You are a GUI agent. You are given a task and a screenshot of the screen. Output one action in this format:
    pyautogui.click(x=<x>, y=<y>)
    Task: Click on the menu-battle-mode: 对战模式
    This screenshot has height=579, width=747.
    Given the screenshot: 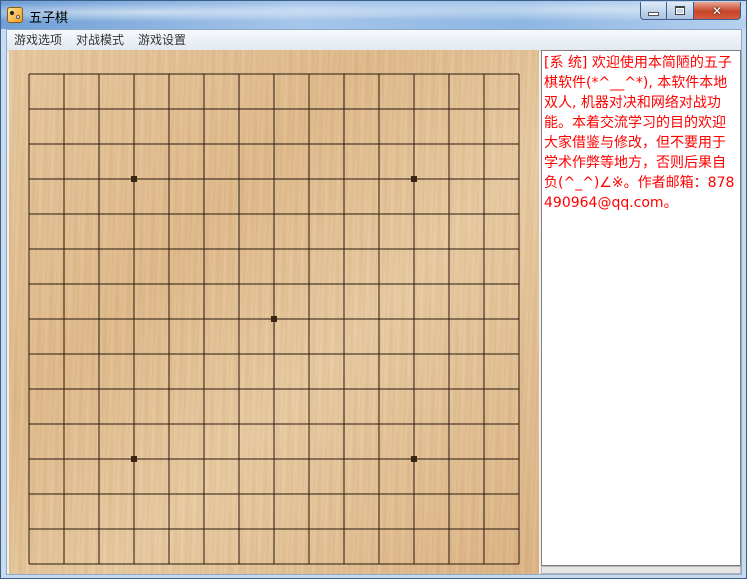 What is the action you would take?
    pyautogui.click(x=100, y=40)
    